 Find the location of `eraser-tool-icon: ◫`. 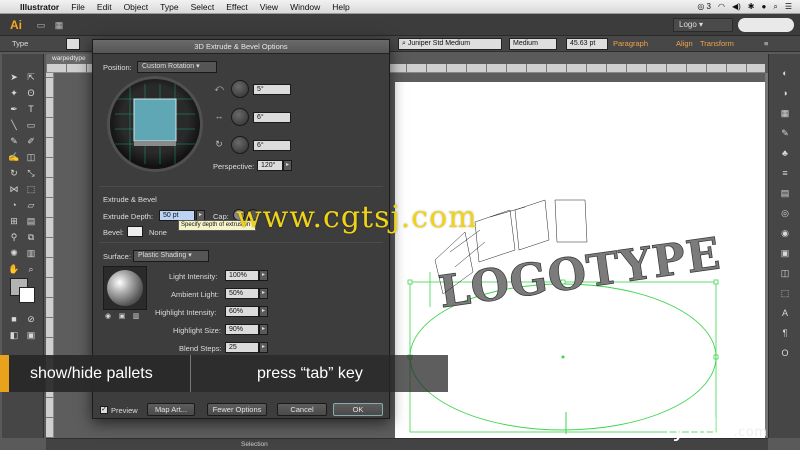

eraser-tool-icon: ◫ is located at coordinates (31, 157).